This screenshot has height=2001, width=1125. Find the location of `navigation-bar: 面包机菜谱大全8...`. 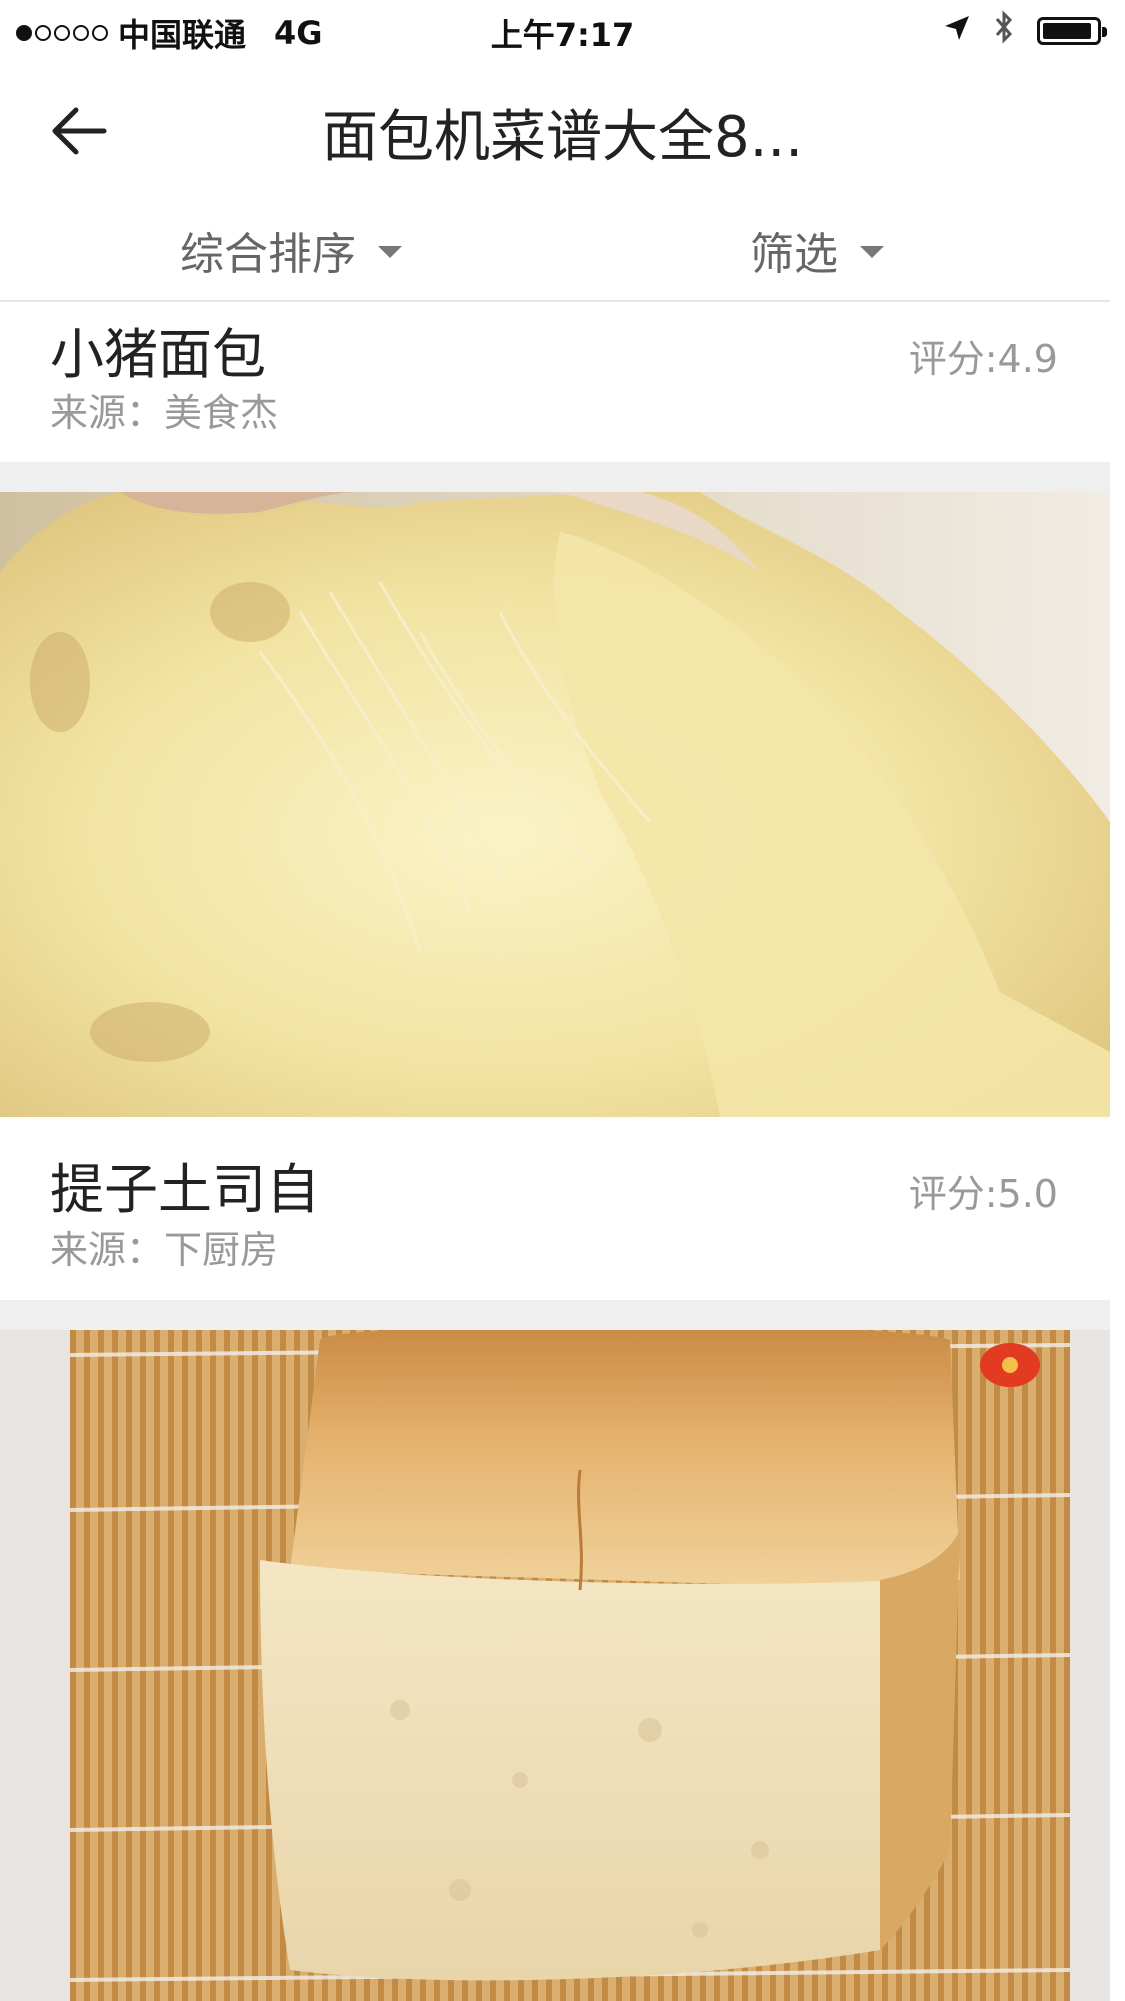

navigation-bar: 面包机菜谱大全8... is located at coordinates (562, 125).